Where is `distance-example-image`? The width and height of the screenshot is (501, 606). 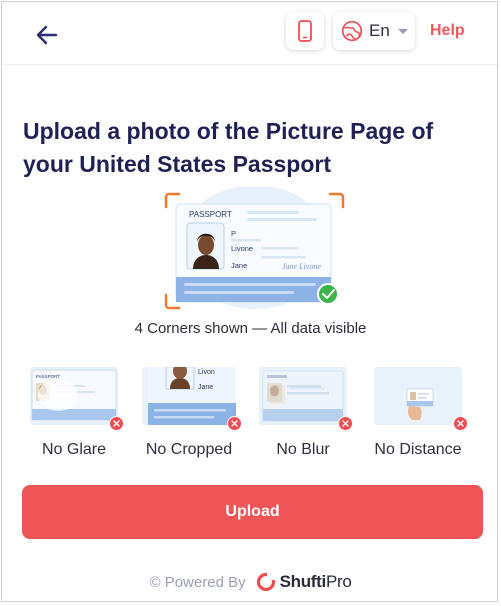
distance-example-image is located at coordinates (421, 399).